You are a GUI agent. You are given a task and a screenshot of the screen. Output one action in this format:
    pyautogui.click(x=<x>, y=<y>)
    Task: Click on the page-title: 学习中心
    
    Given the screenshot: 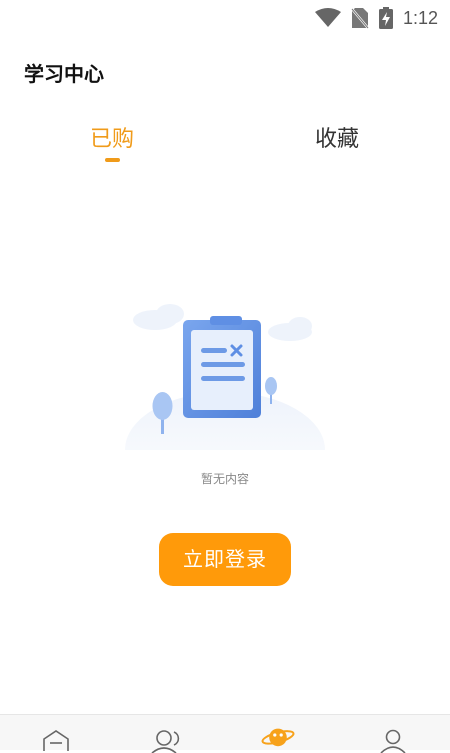 What is the action you would take?
    pyautogui.click(x=64, y=74)
    